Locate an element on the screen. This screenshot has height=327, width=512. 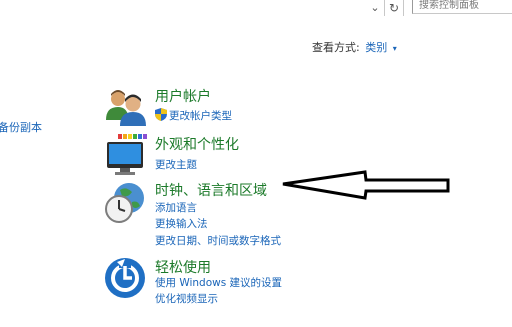
change-theme-link: 更改主题 is located at coordinates (176, 164).